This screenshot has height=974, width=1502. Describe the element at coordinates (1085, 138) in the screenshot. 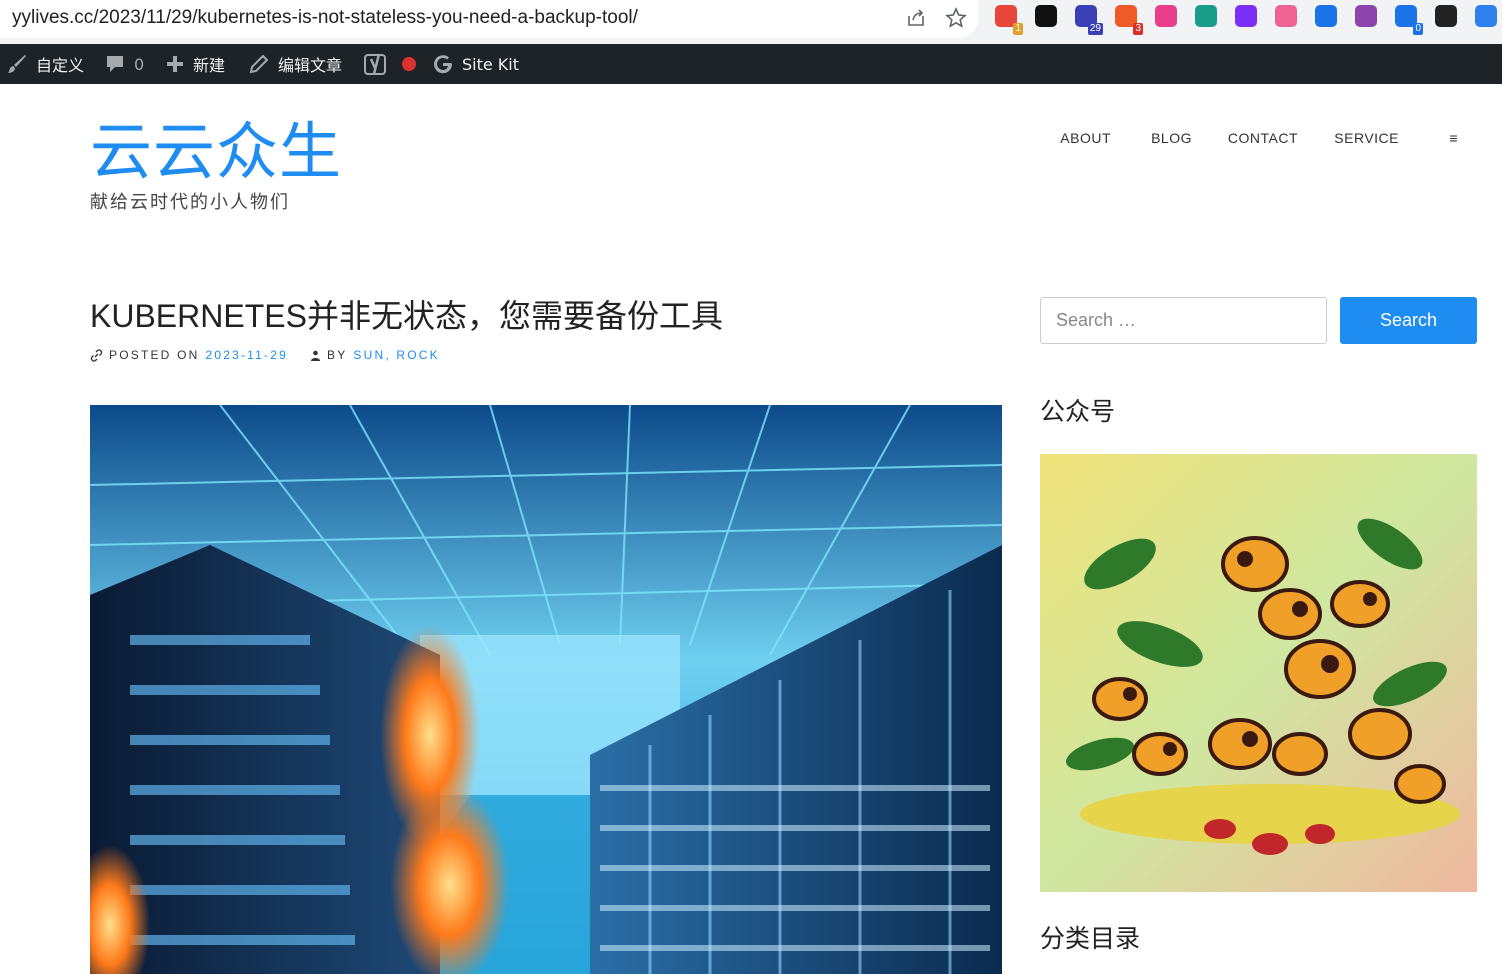

I see `nav-about: ABOUT` at that location.